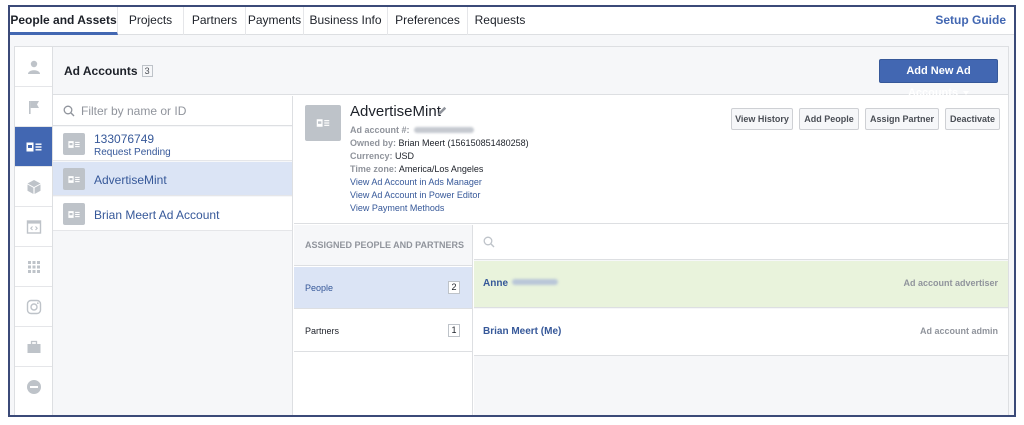  What do you see at coordinates (319, 288) in the screenshot?
I see `assigned-item-label: People` at bounding box center [319, 288].